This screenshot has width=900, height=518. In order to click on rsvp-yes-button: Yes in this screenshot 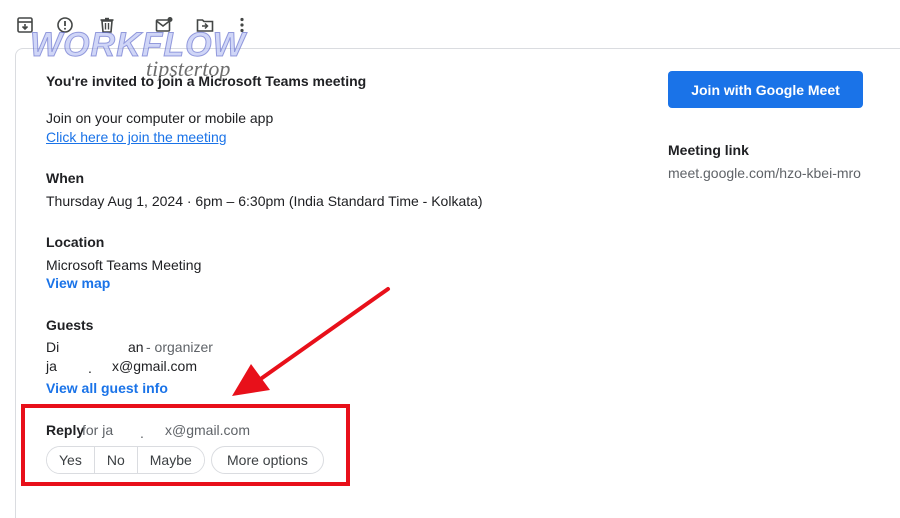, I will do `click(70, 460)`.